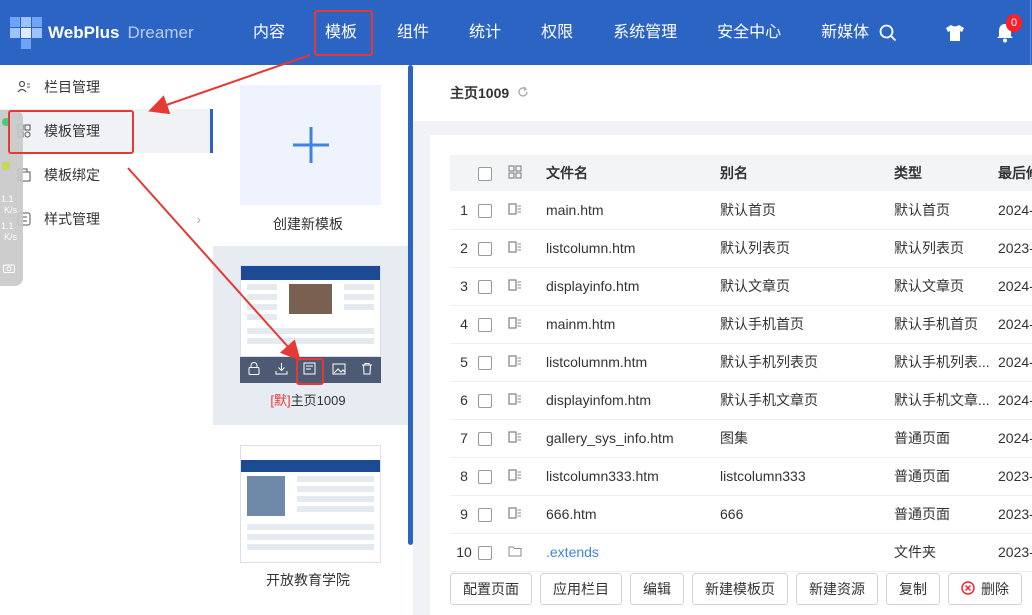  I want to click on template-thumbnail-open-education, so click(310, 504).